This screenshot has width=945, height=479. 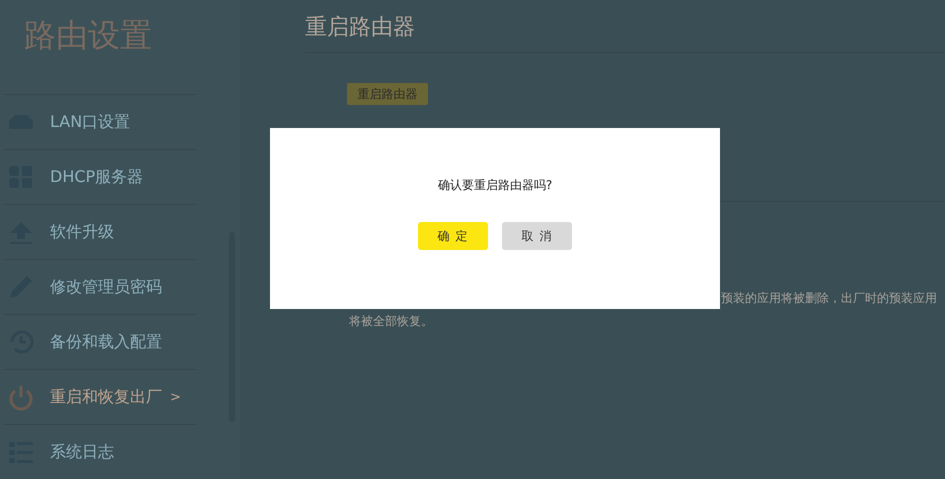 I want to click on sidebar-item: 软件升级, so click(x=100, y=232).